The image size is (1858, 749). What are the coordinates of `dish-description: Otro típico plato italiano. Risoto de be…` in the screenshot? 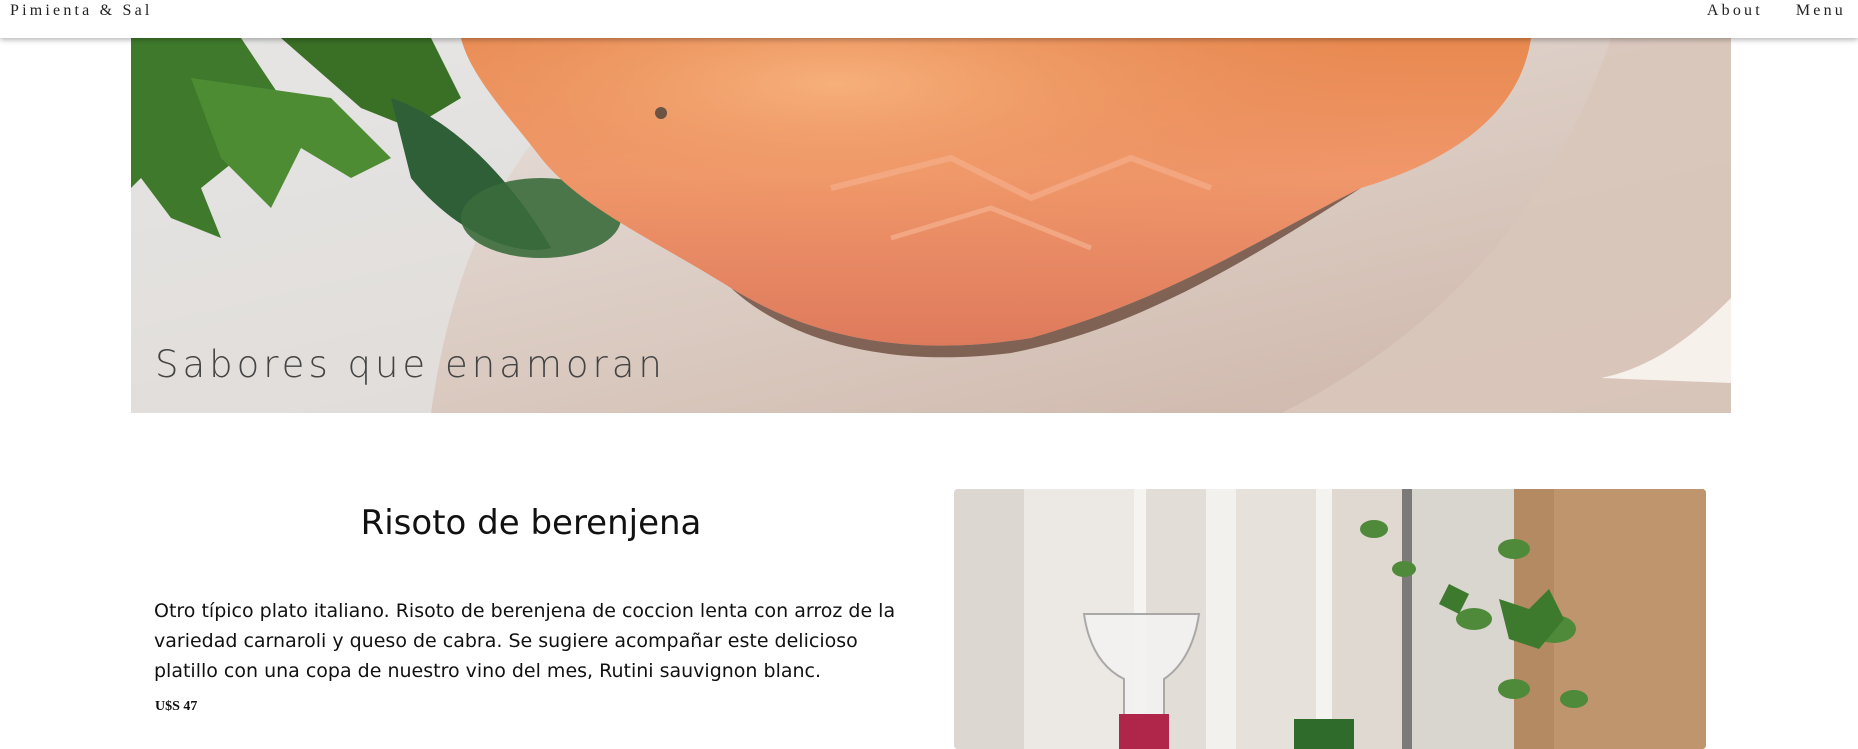 It's located at (525, 641).